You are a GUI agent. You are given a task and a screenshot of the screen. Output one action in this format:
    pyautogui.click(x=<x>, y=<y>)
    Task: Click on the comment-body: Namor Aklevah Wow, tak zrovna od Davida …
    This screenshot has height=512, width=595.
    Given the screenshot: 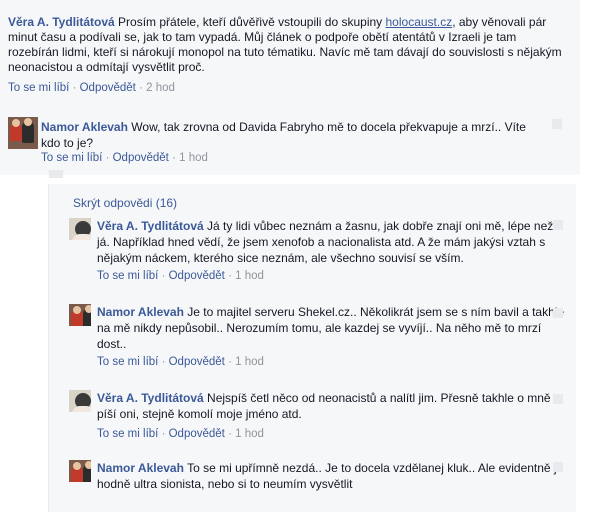 What is the action you would take?
    pyautogui.click(x=286, y=135)
    